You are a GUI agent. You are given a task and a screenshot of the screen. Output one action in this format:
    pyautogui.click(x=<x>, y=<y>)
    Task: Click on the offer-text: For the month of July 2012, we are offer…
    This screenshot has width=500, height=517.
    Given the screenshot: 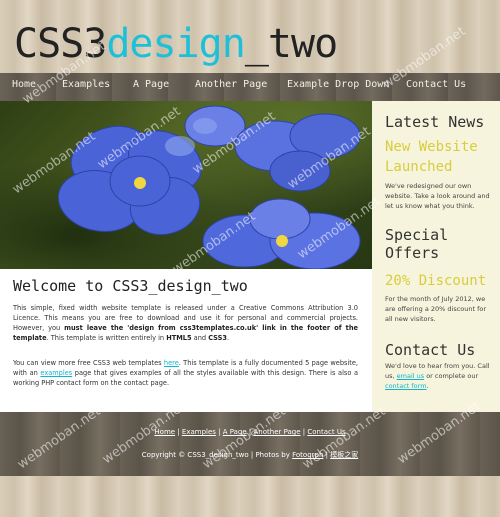 What is the action you would take?
    pyautogui.click(x=436, y=309)
    